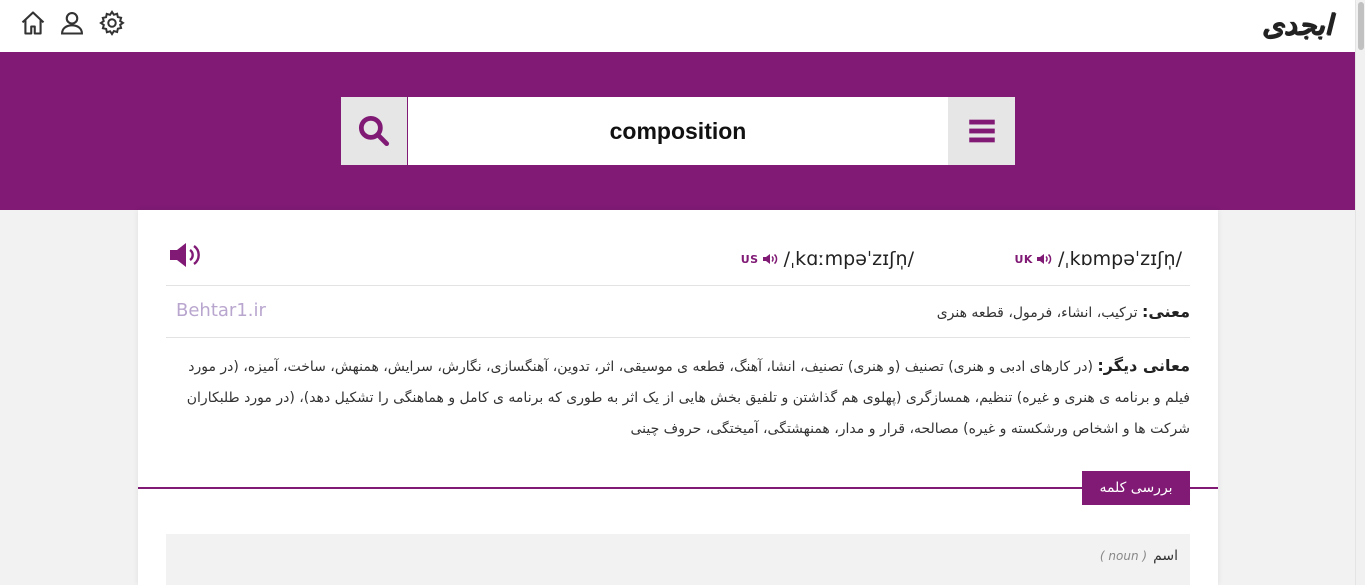 The image size is (1365, 585). What do you see at coordinates (1119, 259) in the screenshot?
I see `uk-ipa: /ˌkɒmpəˈzɪʃn̩/` at bounding box center [1119, 259].